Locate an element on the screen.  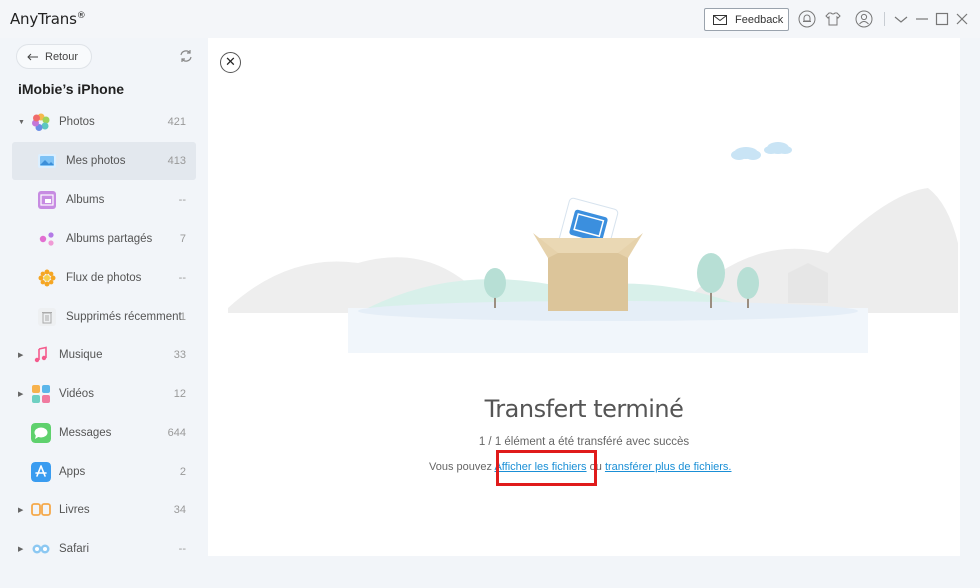
feedback-button: Feedback is located at coordinates (746, 19).